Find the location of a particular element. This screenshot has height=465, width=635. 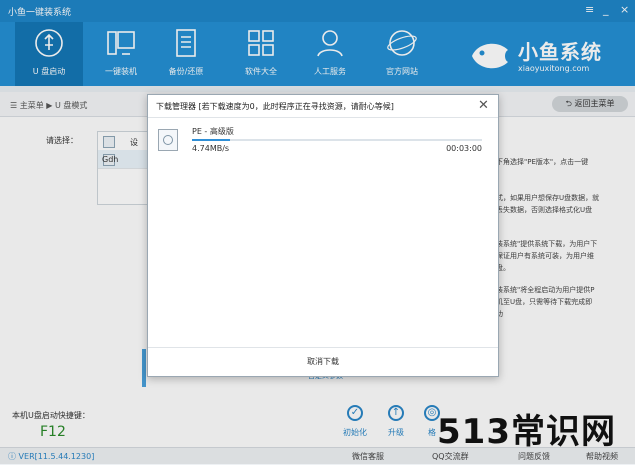

download-elapsed-time: 00:03:00 is located at coordinates (464, 148).